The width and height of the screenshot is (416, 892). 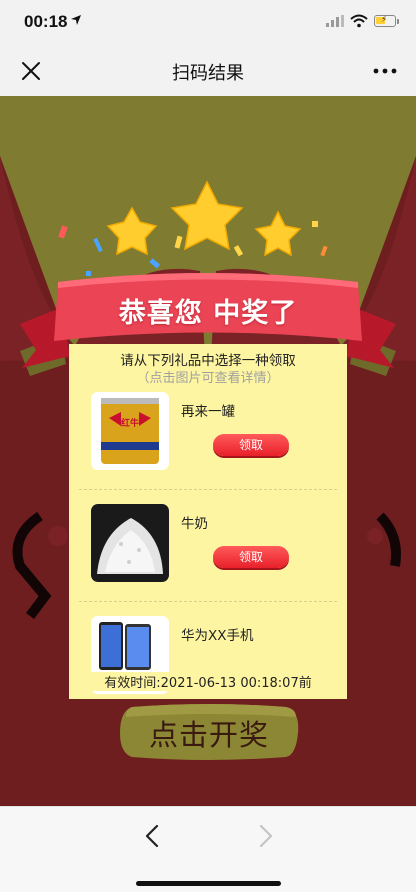 What do you see at coordinates (194, 524) in the screenshot?
I see `prize-name: 牛奶` at bounding box center [194, 524].